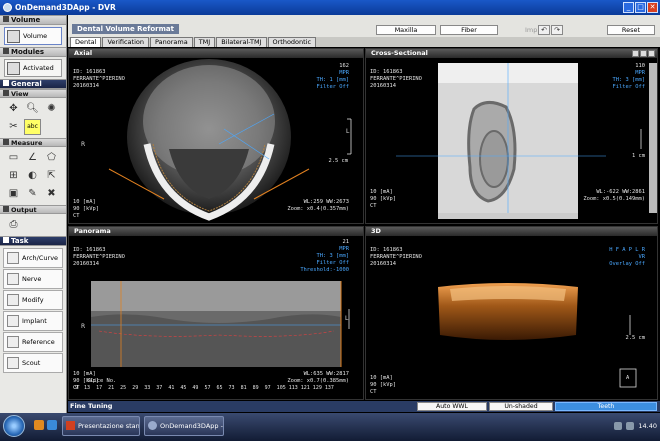 The height and width of the screenshot is (441, 660). What do you see at coordinates (13, 258) in the screenshot?
I see `arch-curve-icon` at bounding box center [13, 258].